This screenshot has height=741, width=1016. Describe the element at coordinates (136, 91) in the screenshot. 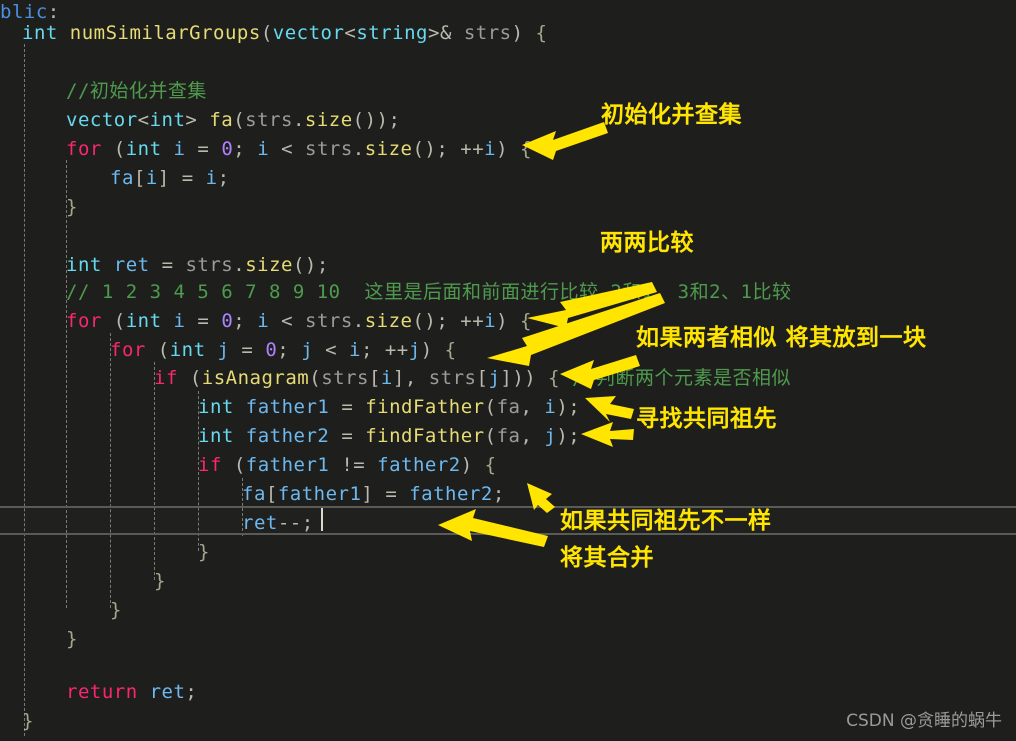

I see `code-line: //初始化并查集` at that location.